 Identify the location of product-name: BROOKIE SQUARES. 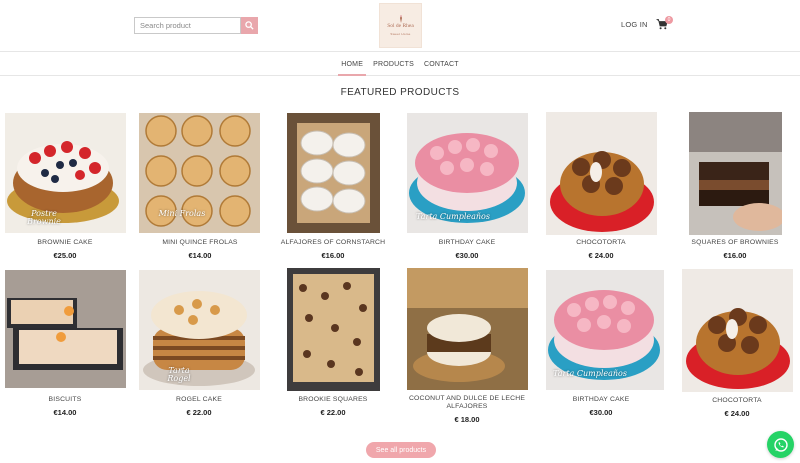
(333, 399).